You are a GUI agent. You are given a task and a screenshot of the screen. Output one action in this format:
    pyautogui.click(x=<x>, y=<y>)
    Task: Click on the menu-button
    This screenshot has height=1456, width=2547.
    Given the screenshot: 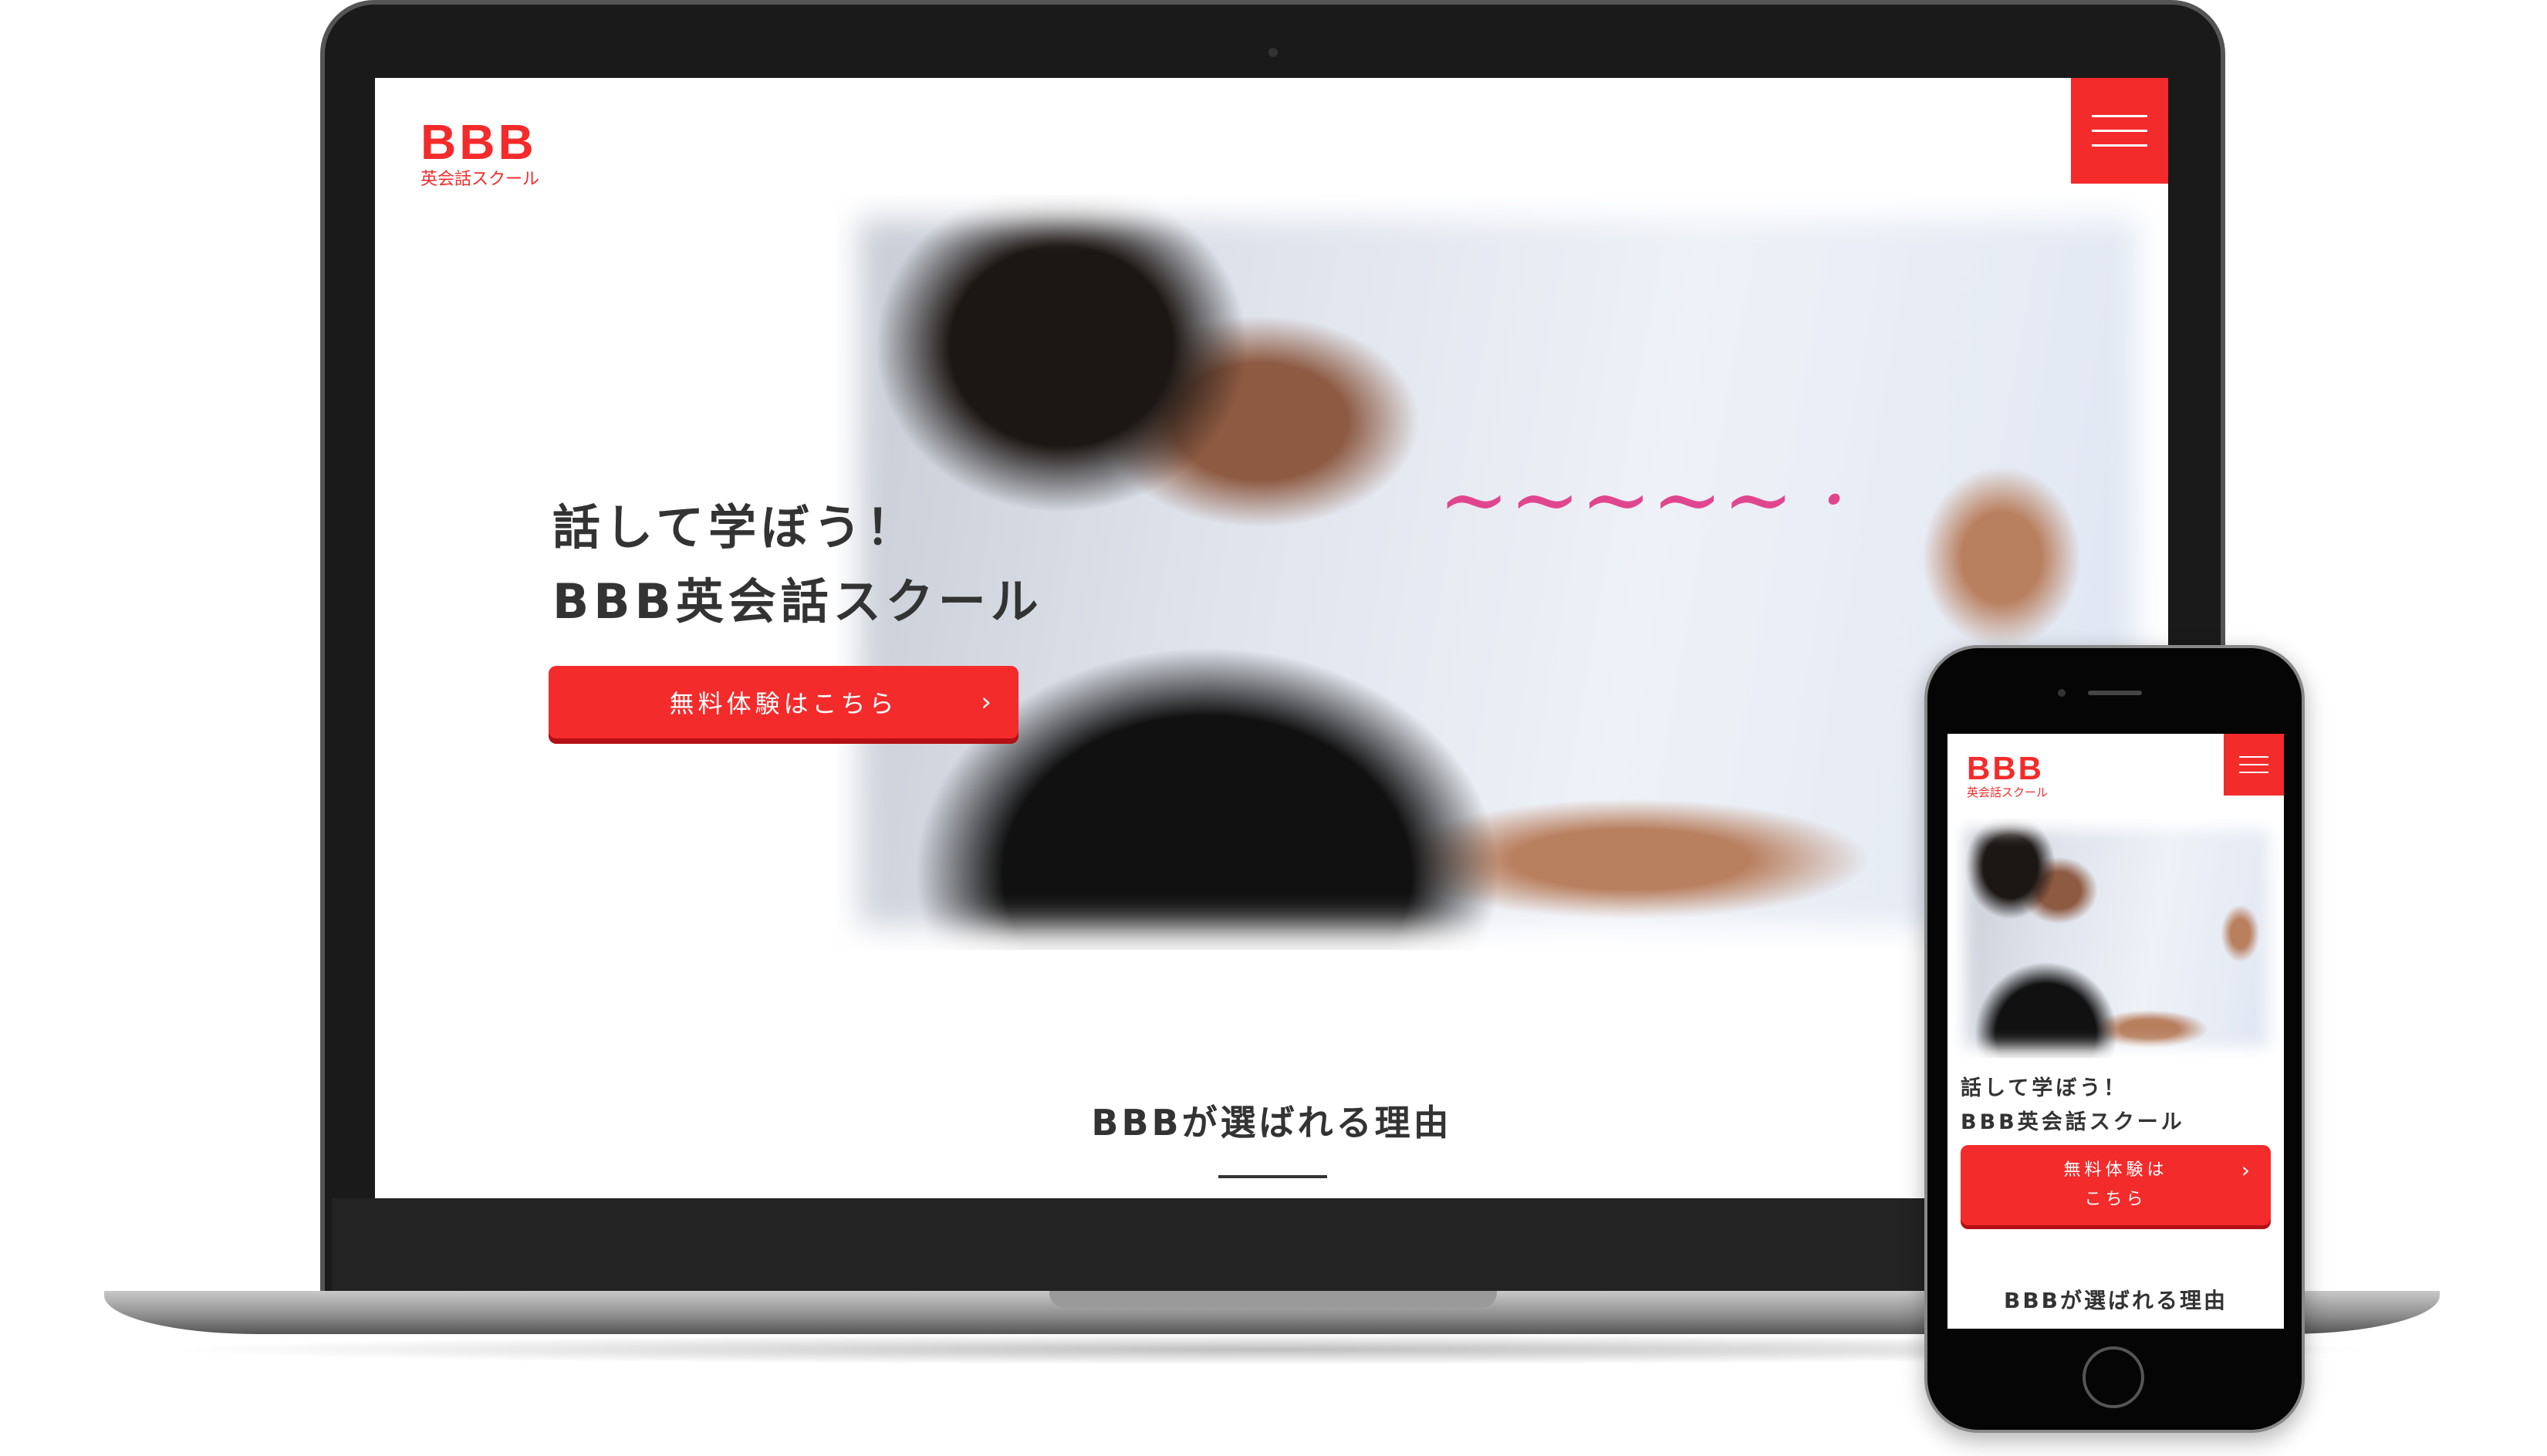 What is the action you would take?
    pyautogui.click(x=2119, y=131)
    